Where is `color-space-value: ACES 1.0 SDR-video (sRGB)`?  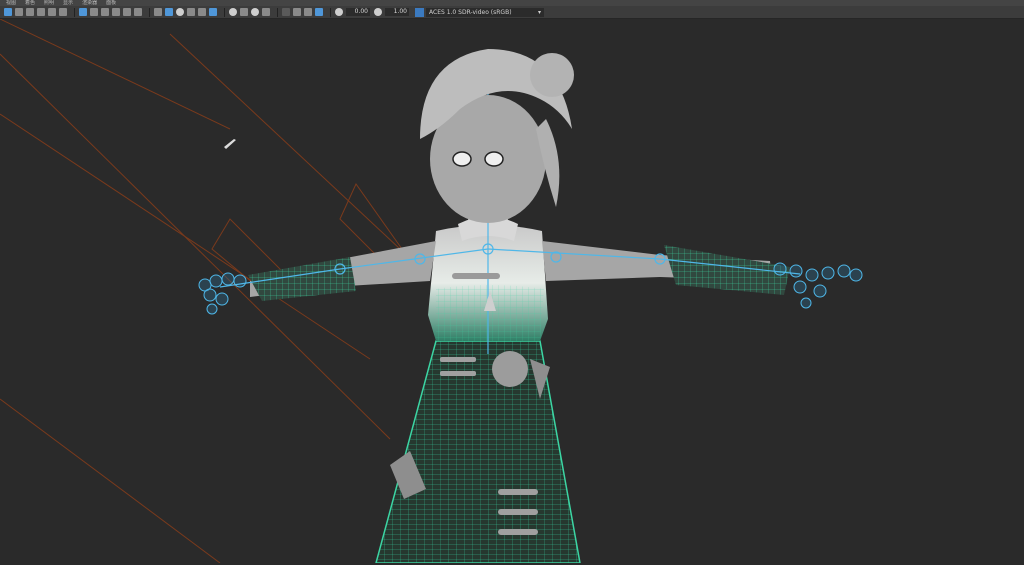
color-space-value: ACES 1.0 SDR-video (sRGB) is located at coordinates (470, 12).